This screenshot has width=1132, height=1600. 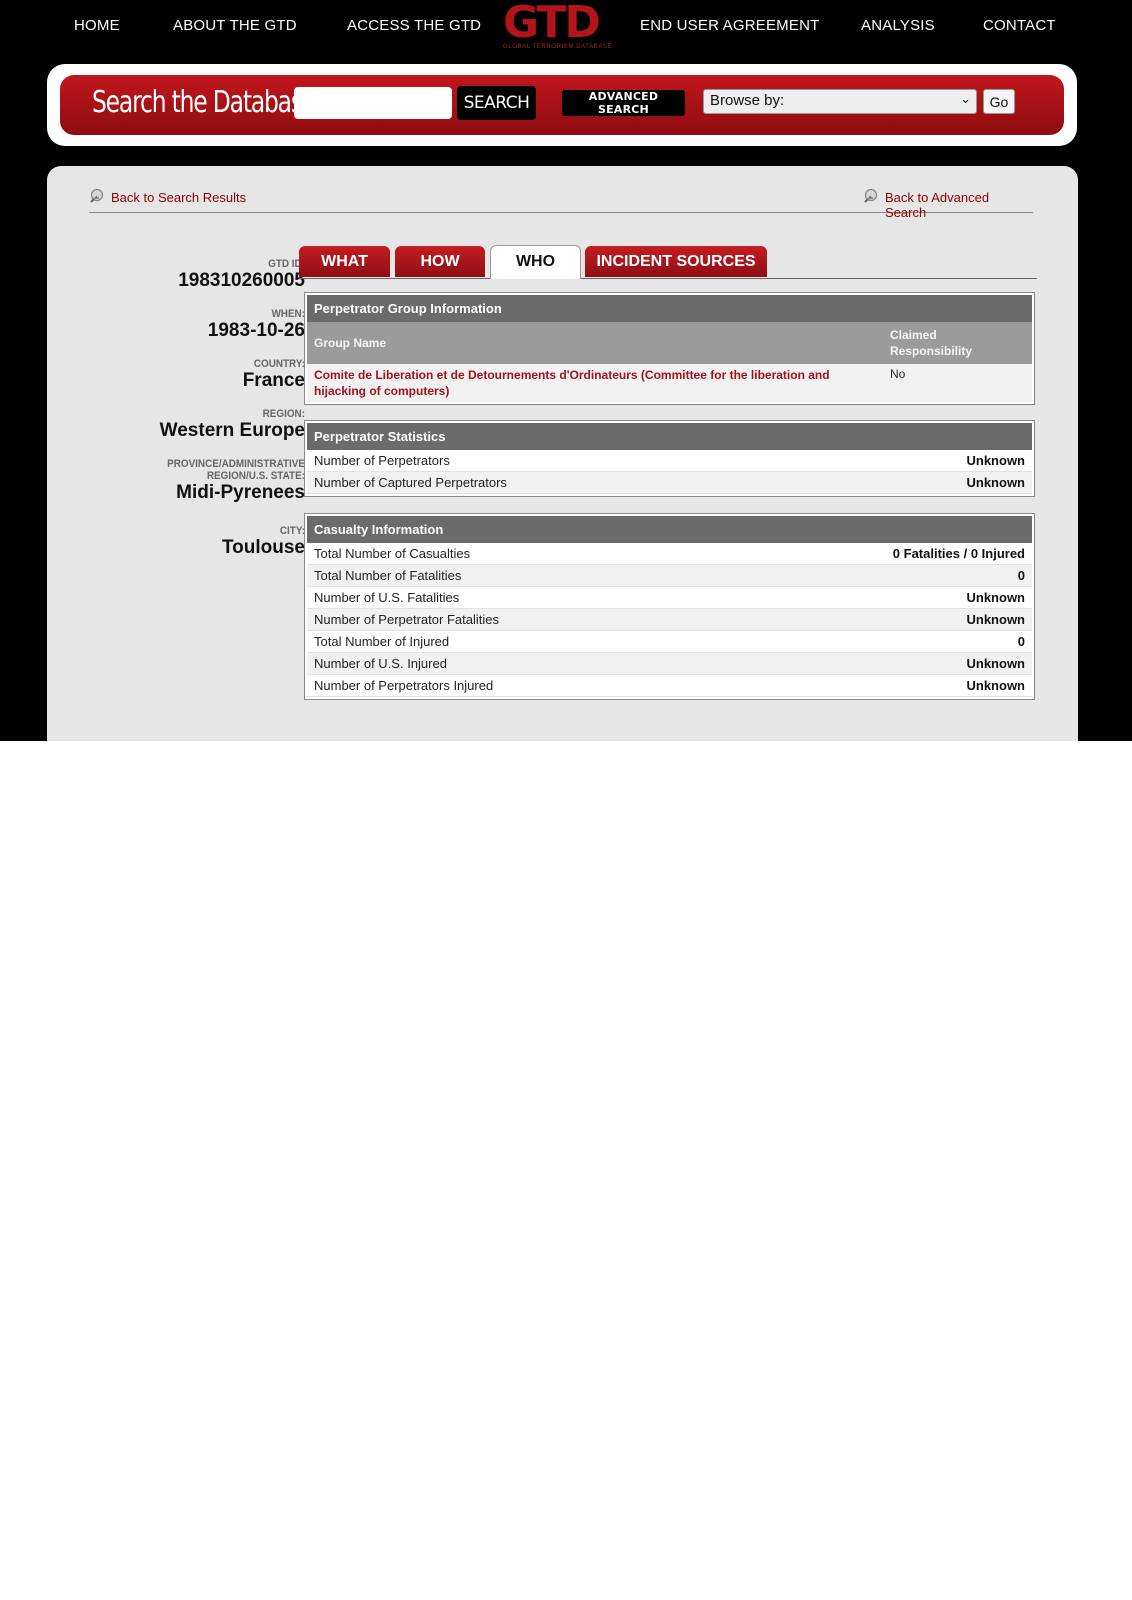 What do you see at coordinates (241, 280) in the screenshot?
I see `gtd-id-value: 198310260005` at bounding box center [241, 280].